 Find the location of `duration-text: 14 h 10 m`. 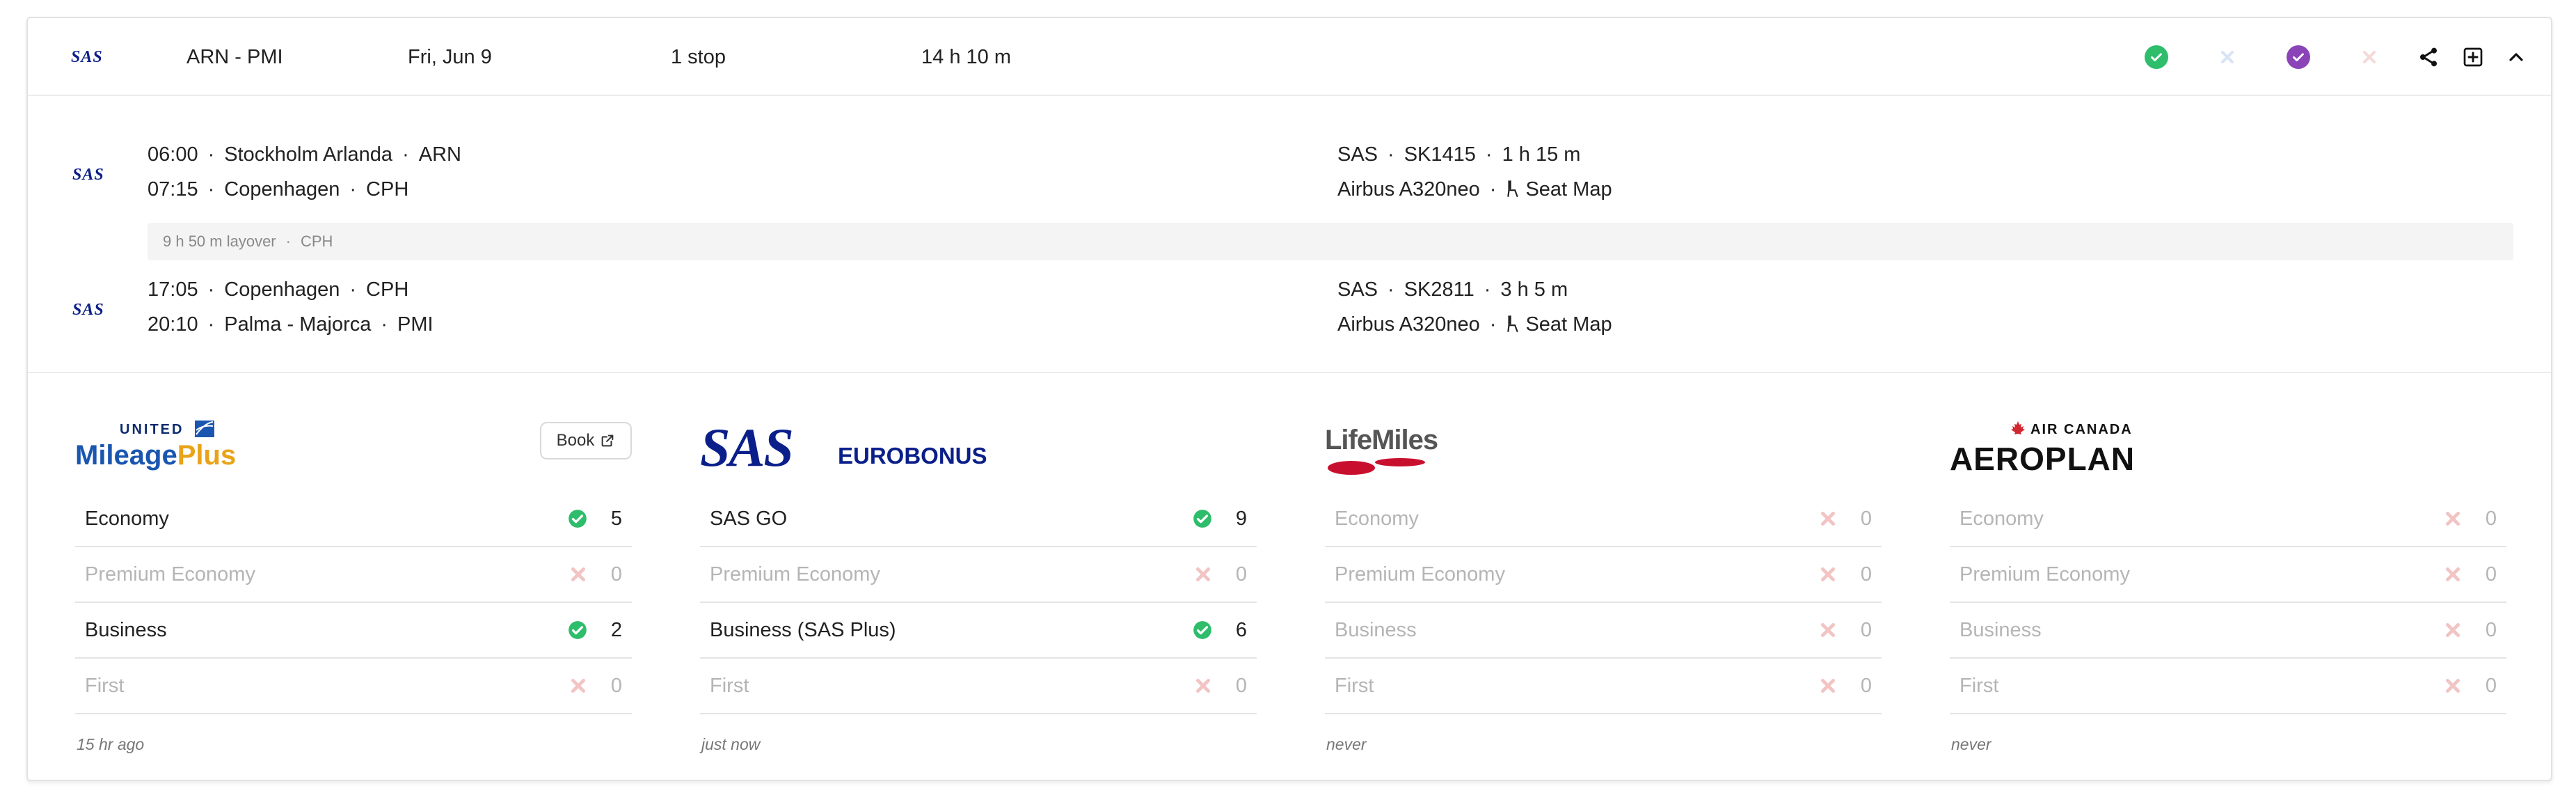

duration-text: 14 h 10 m is located at coordinates (966, 56).